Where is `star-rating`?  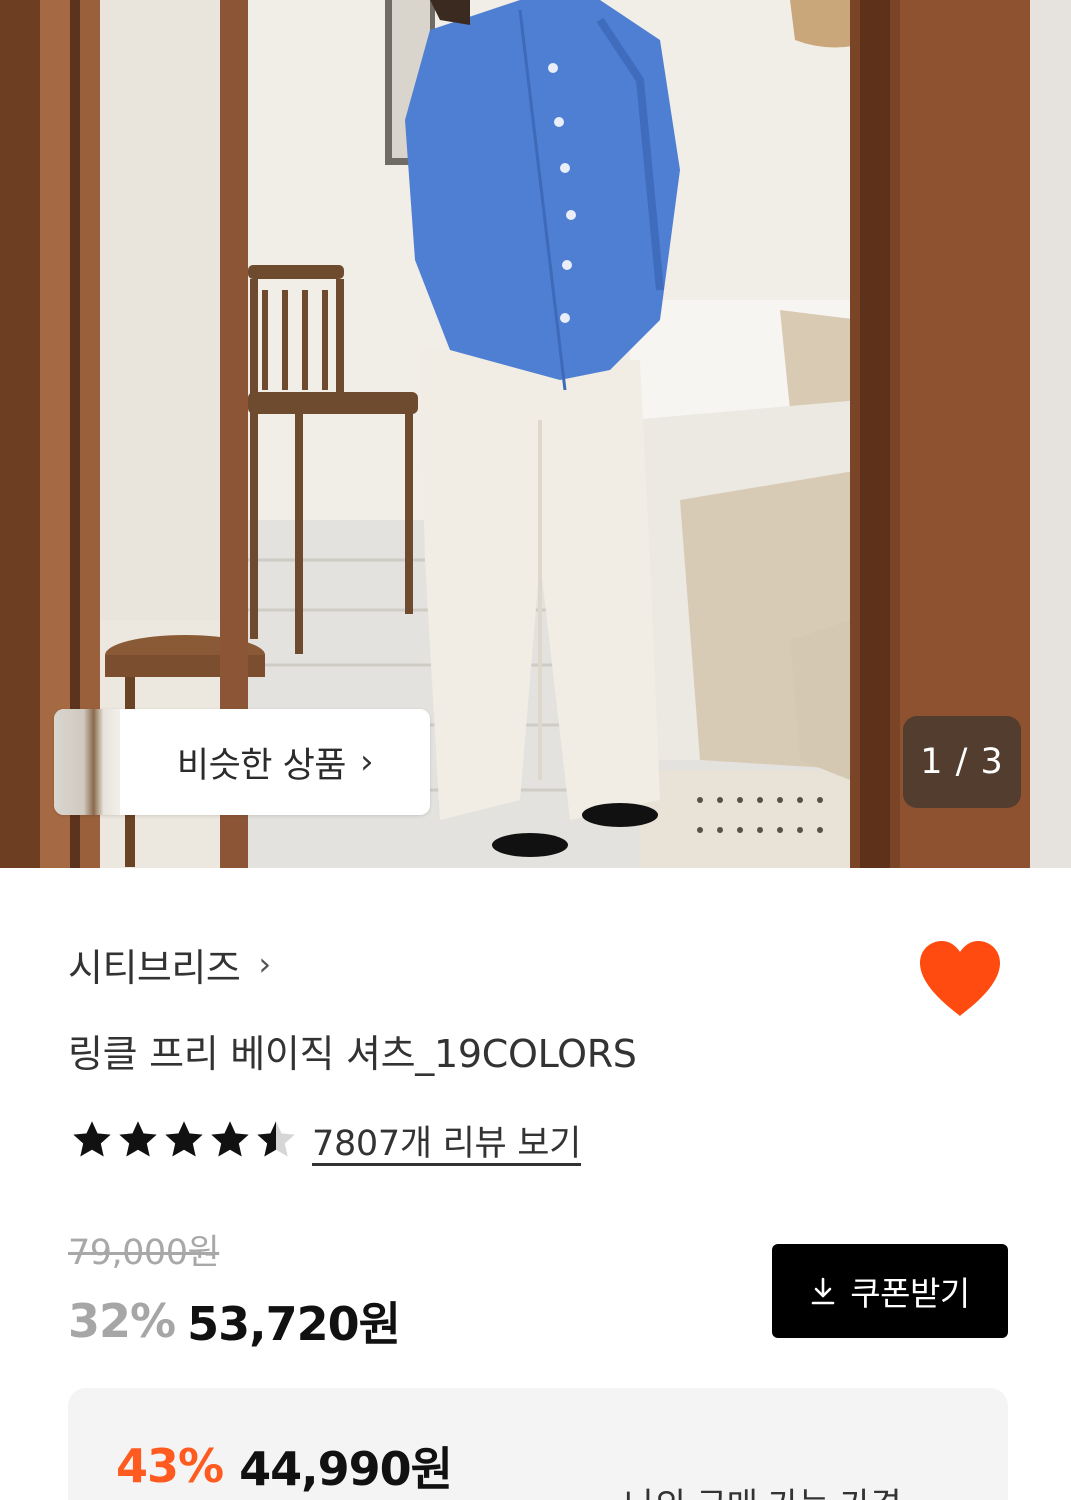
star-rating is located at coordinates (184, 1140).